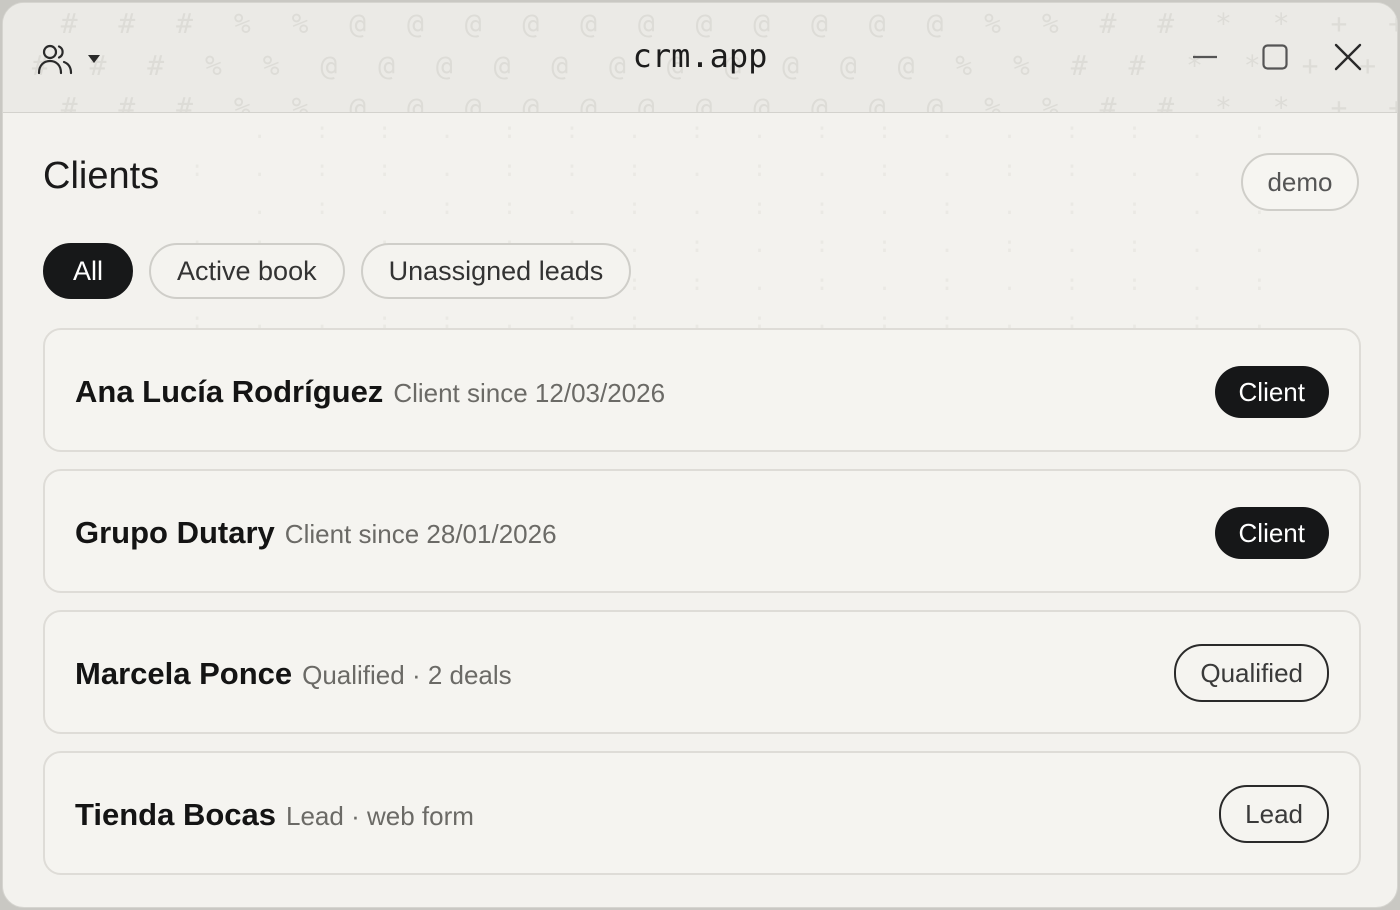  What do you see at coordinates (247, 271) in the screenshot?
I see `filter-chip-active-book: Active book` at bounding box center [247, 271].